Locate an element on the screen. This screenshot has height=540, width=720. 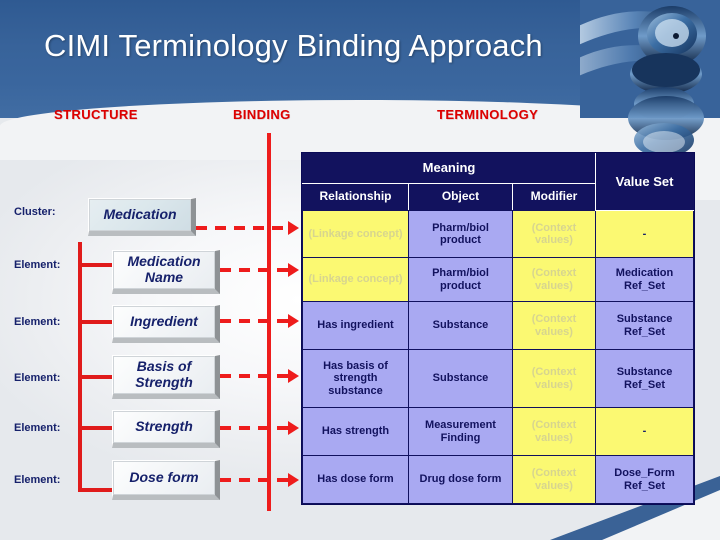
structure-kind-label-3: Element: is located at coordinates (37, 378).